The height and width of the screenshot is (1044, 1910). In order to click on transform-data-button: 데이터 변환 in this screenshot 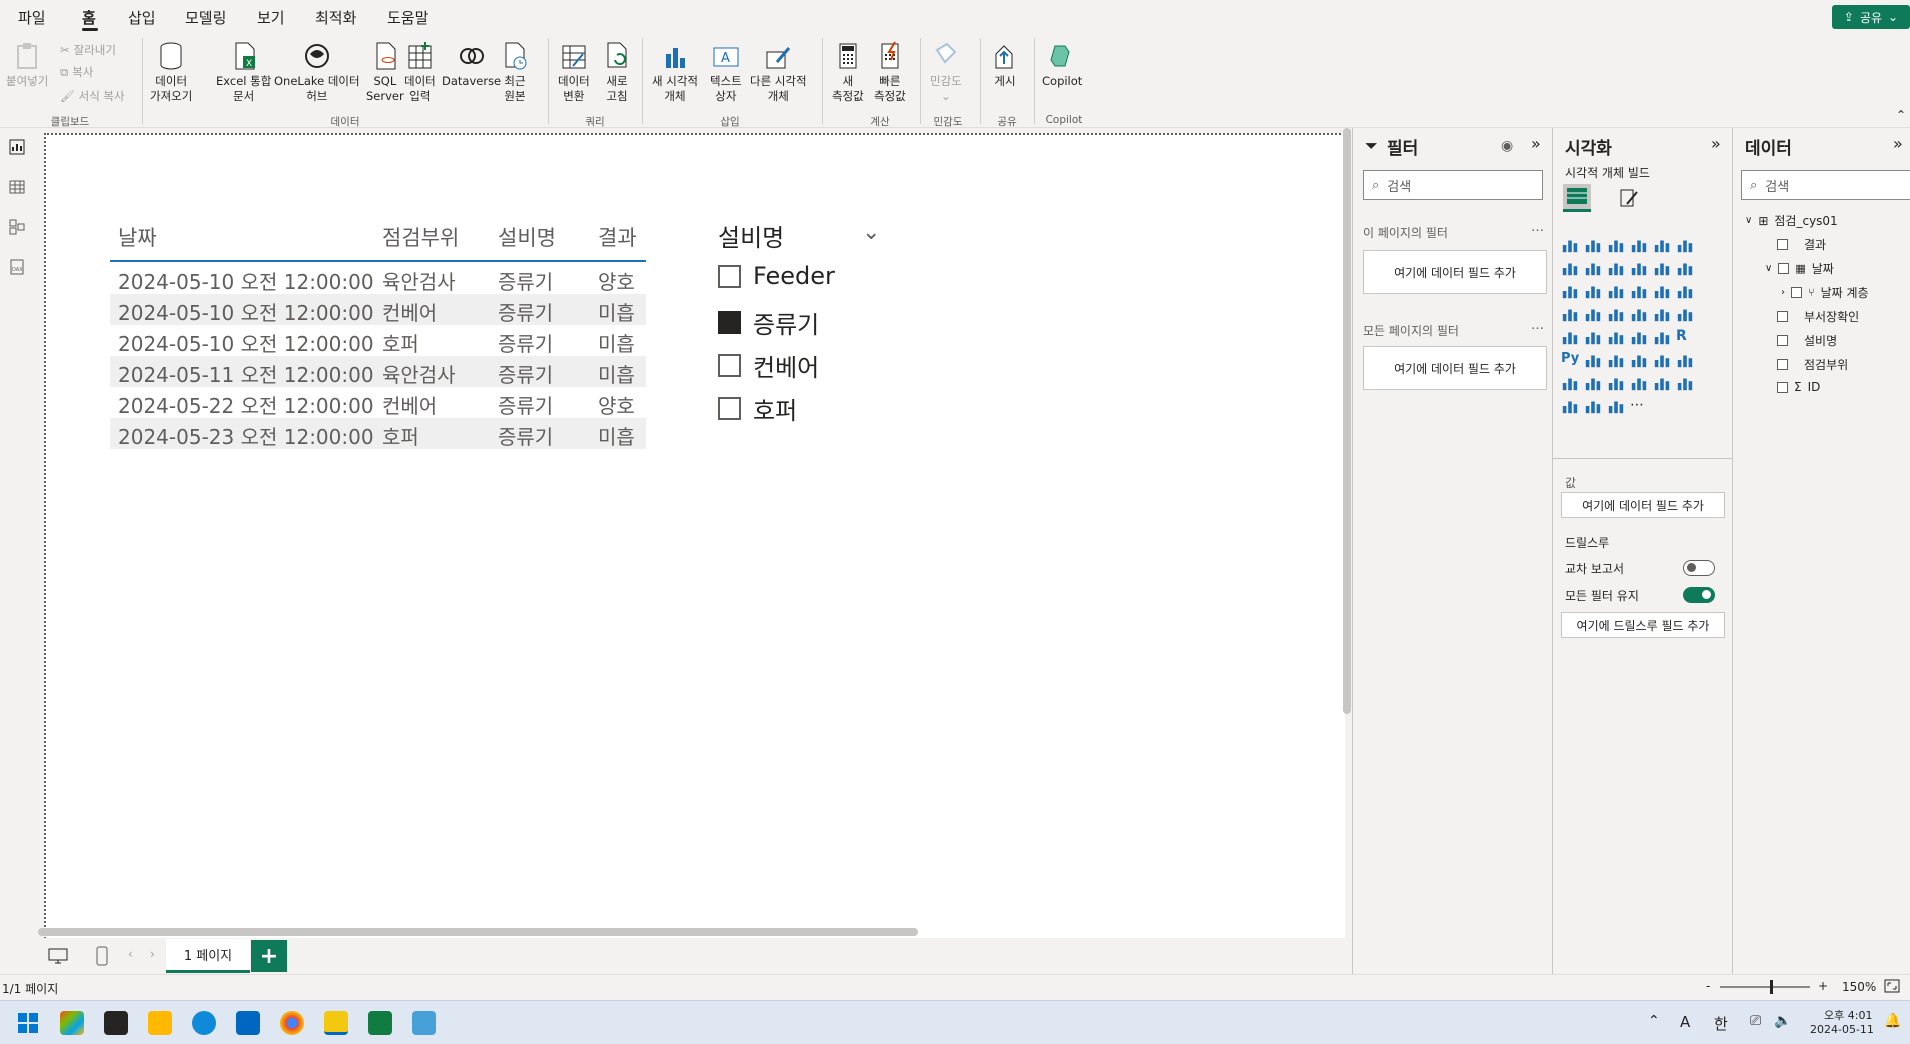, I will do `click(574, 72)`.